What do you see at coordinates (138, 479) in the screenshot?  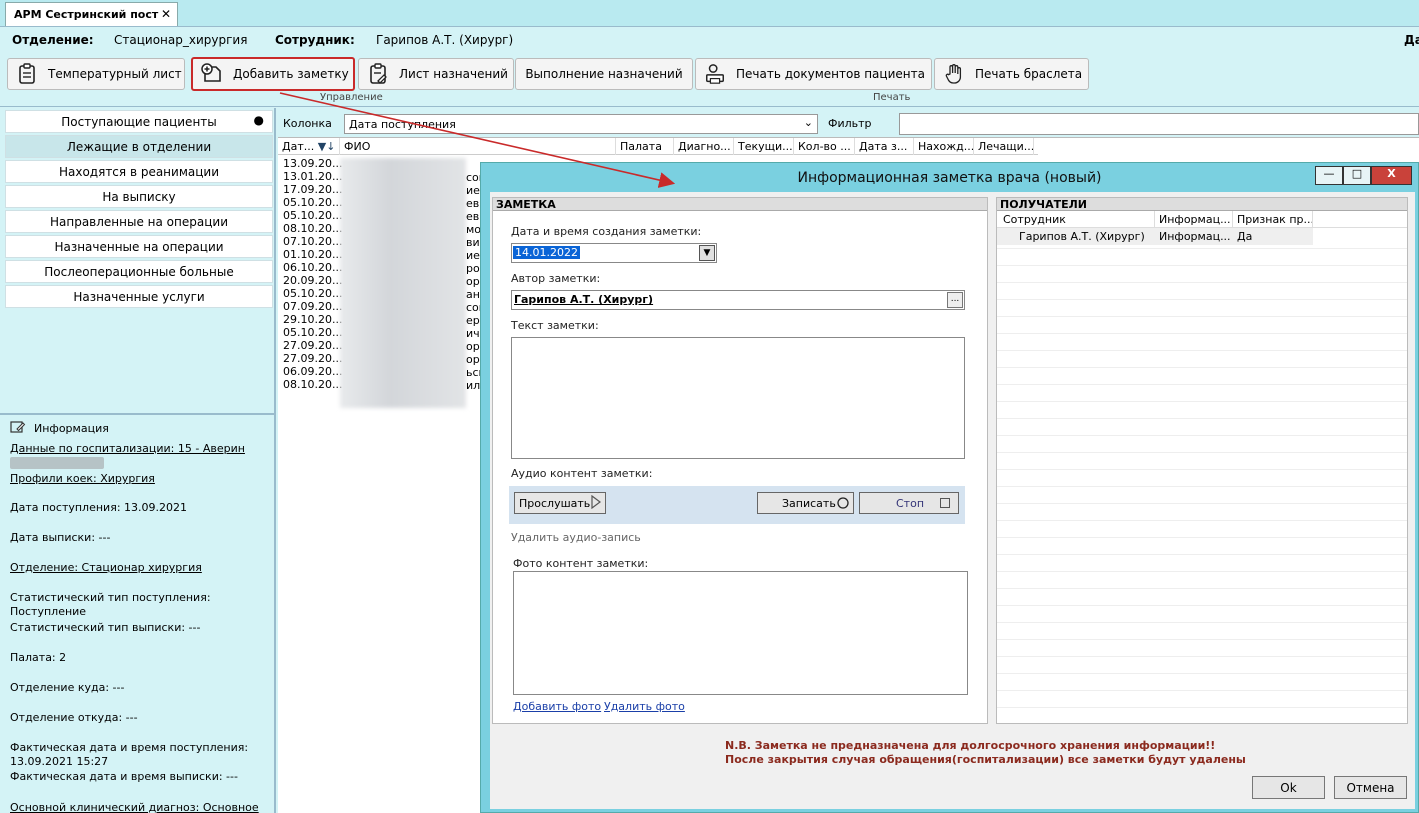 I see `bed-profile-link: Профили коек: Хирургия` at bounding box center [138, 479].